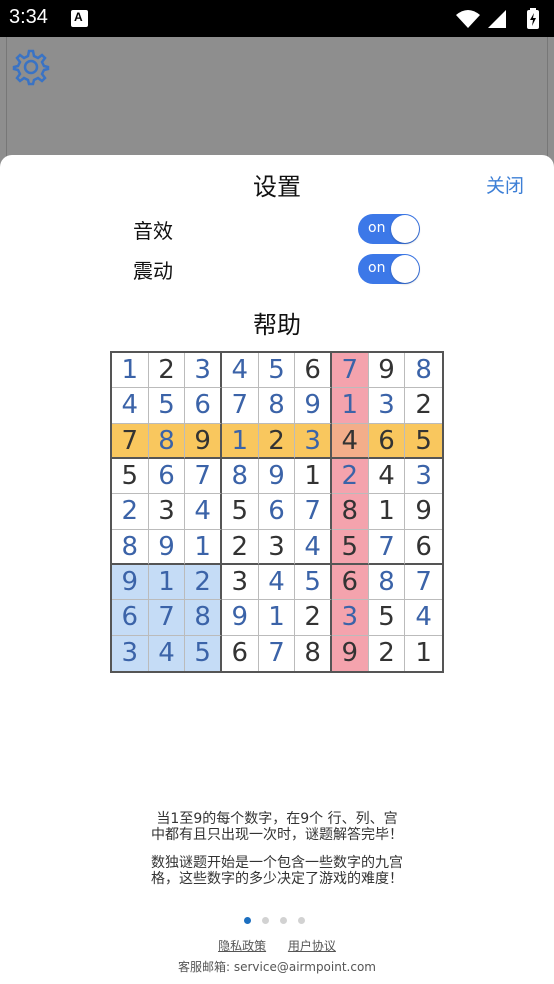 The width and height of the screenshot is (554, 984). Describe the element at coordinates (277, 871) in the screenshot. I see `help-description-2: 数独谜题开始是一个包含一些数字的九宫 格，这些数字的多少决定了游戏的难度！` at that location.